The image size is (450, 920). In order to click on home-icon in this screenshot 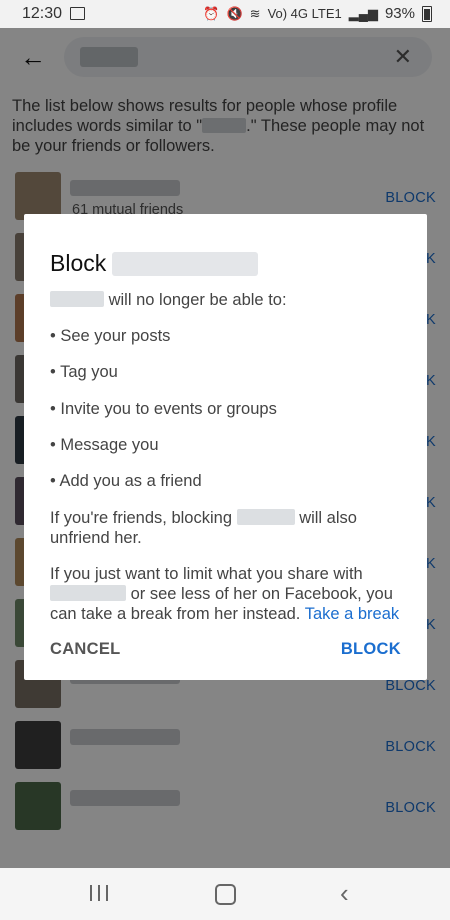, I will do `click(225, 894)`.